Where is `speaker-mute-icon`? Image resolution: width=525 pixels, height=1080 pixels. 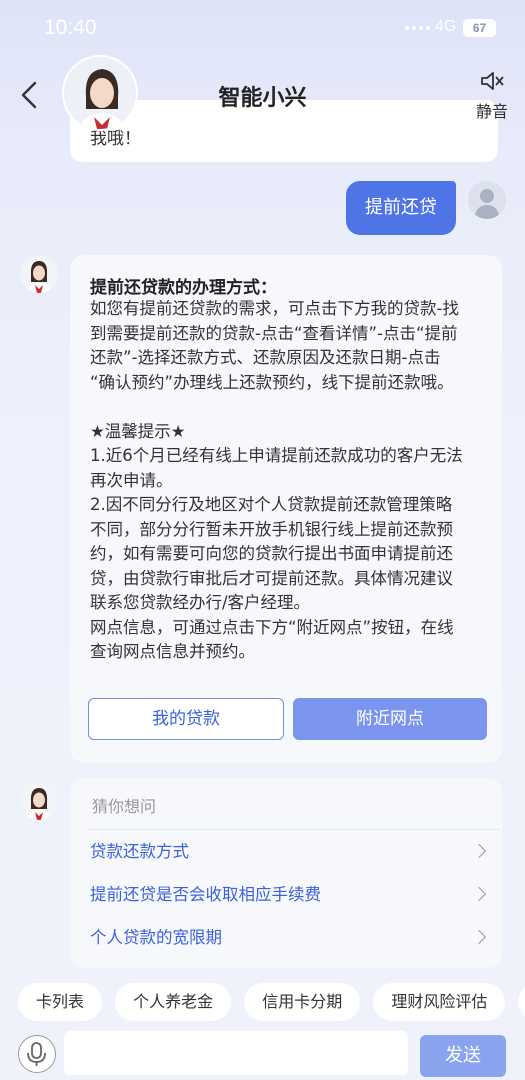 speaker-mute-icon is located at coordinates (492, 81).